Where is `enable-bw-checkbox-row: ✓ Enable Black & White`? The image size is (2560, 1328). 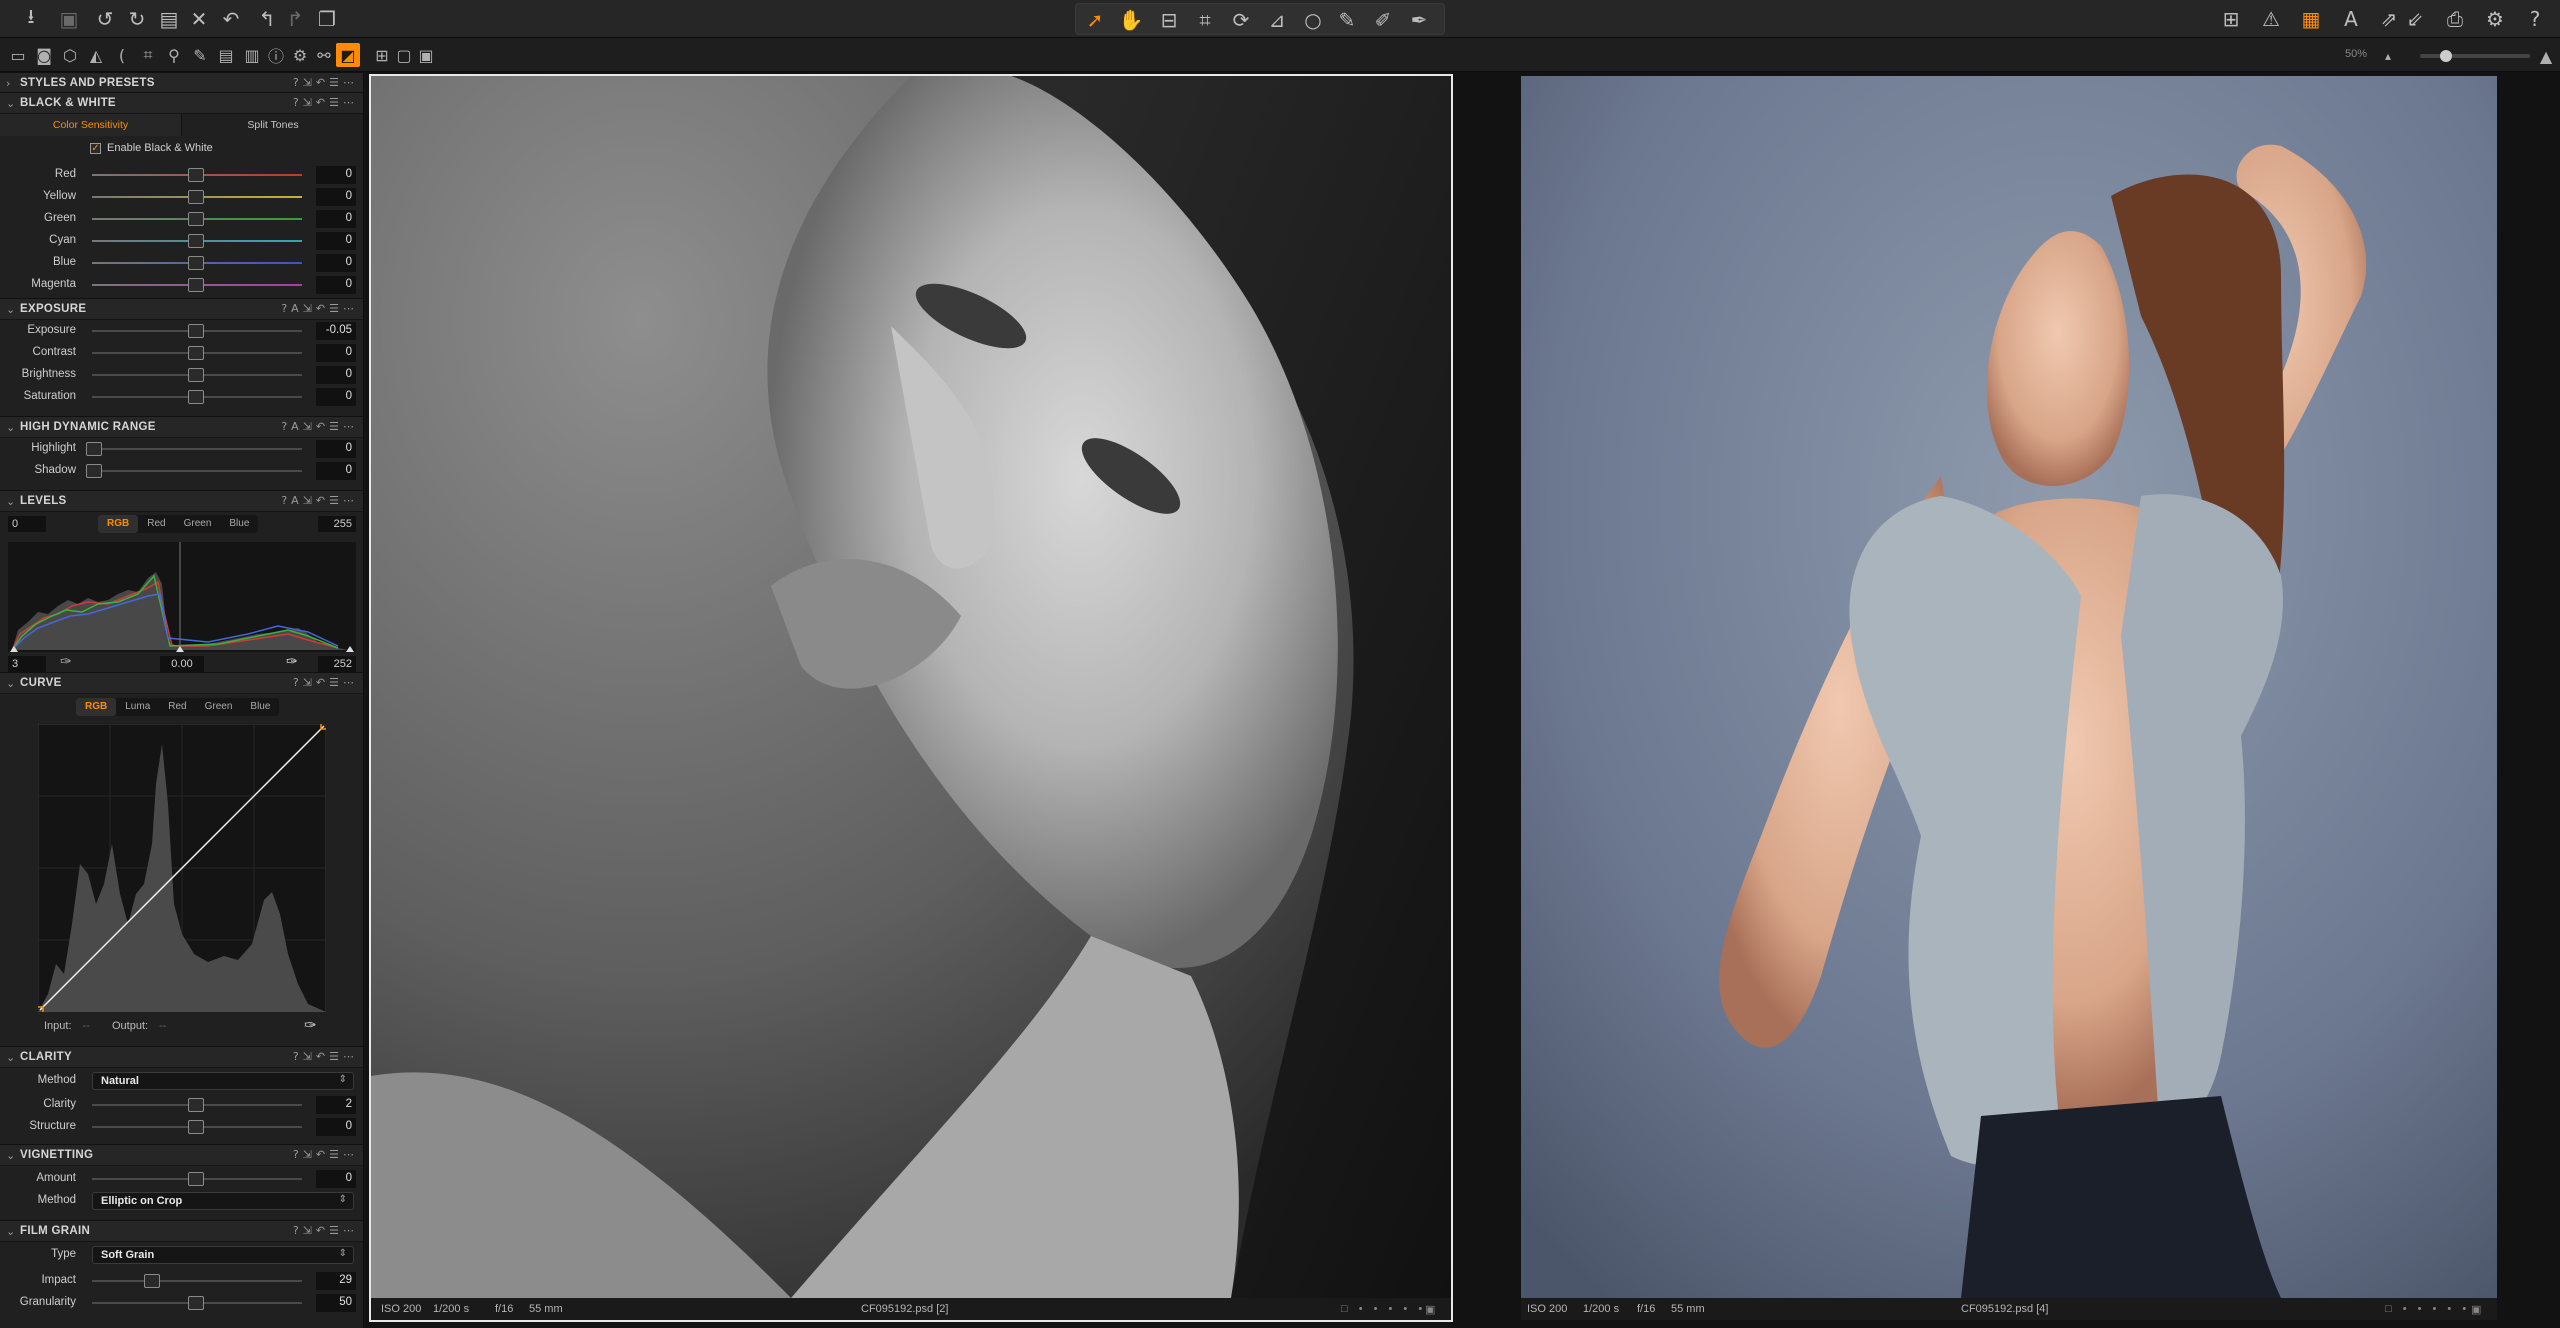
enable-bw-checkbox-row: ✓ Enable Black & White is located at coordinates (151, 148).